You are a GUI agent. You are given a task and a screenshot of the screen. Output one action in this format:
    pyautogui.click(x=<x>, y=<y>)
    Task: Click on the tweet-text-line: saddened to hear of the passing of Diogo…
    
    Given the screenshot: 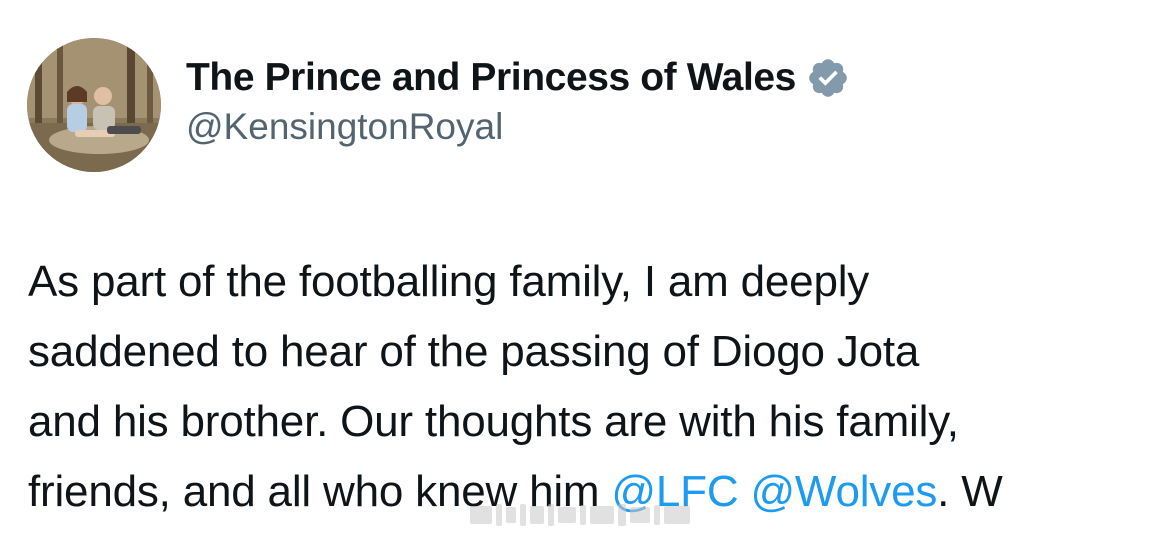 What is the action you would take?
    pyautogui.click(x=474, y=351)
    